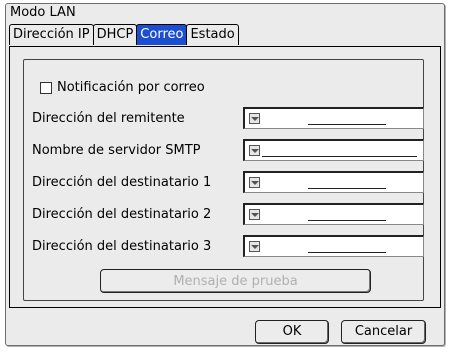 The height and width of the screenshot is (353, 461). I want to click on smtp-field, so click(333, 150).